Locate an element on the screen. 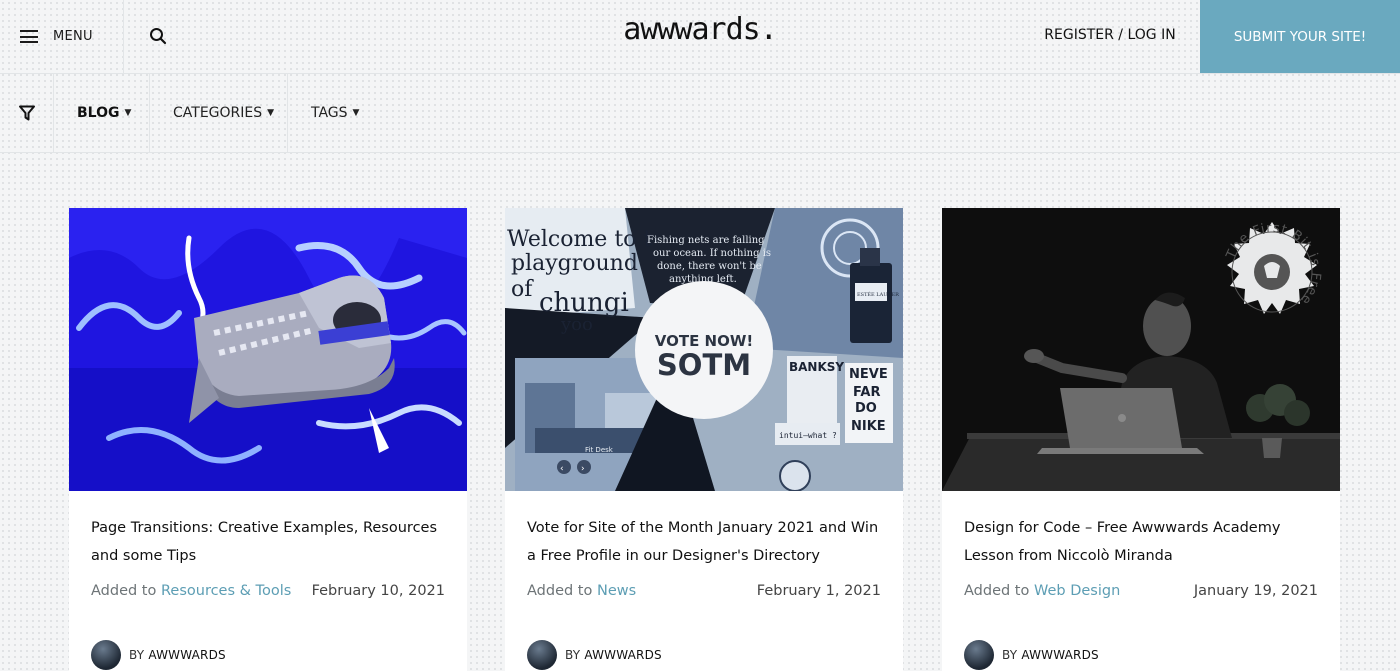 The height and width of the screenshot is (671, 1400). filter-categories-dropdown: CATEGORIES ▼ is located at coordinates (219, 112).